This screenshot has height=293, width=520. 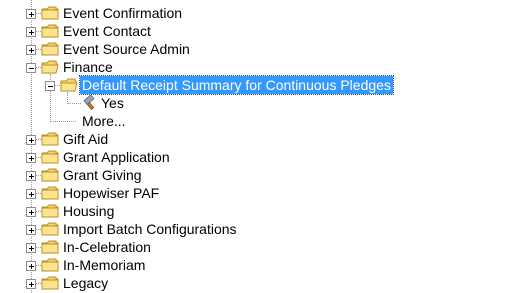 What do you see at coordinates (260, 265) in the screenshot?
I see `tree-item-in-memoriam: In-Memoriam` at bounding box center [260, 265].